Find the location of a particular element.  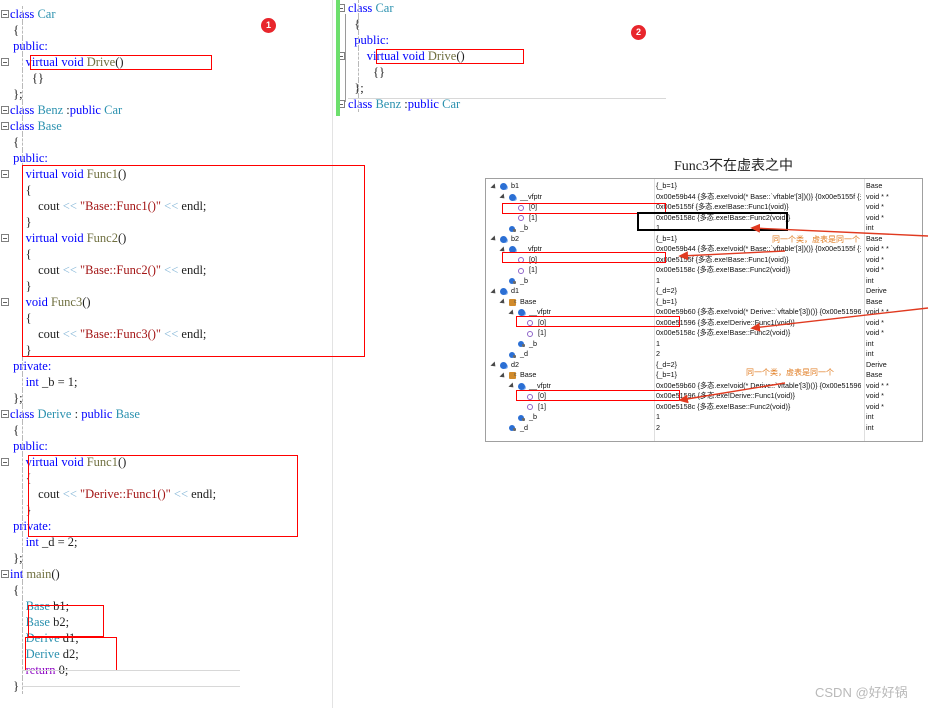

code-line: Derive d1; is located at coordinates (165, 638).